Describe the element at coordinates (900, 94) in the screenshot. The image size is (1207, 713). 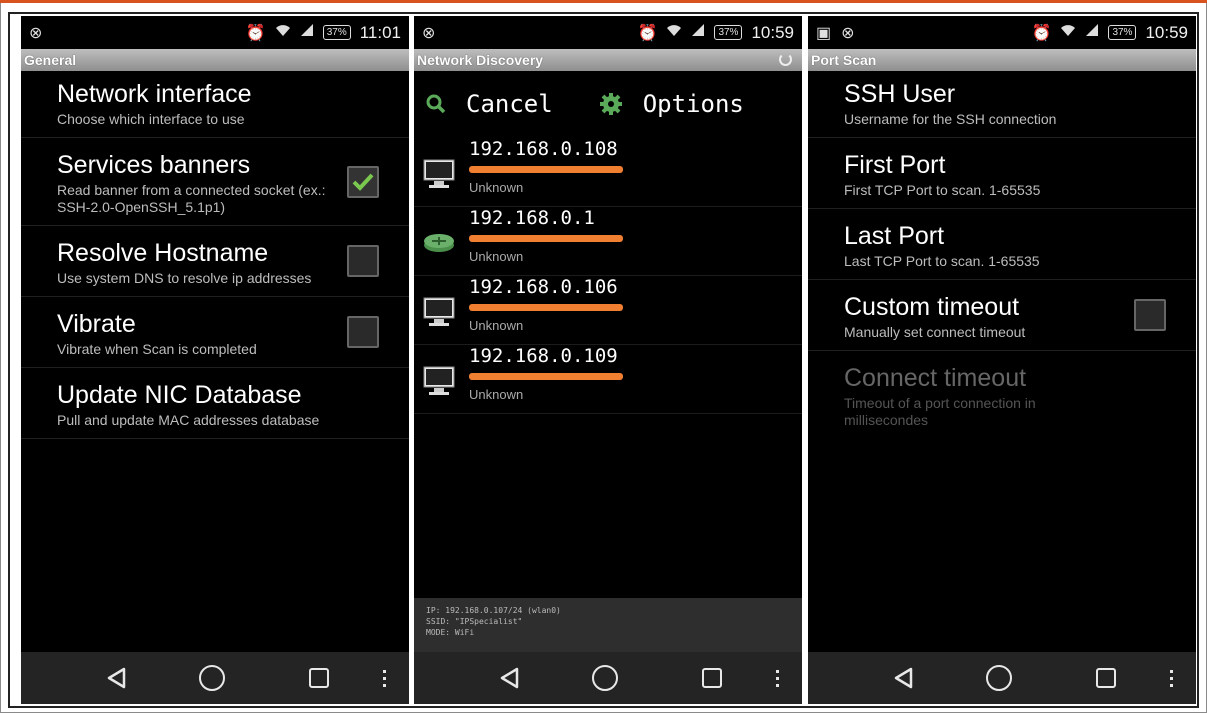
I see `pref-title: SSH User` at that location.